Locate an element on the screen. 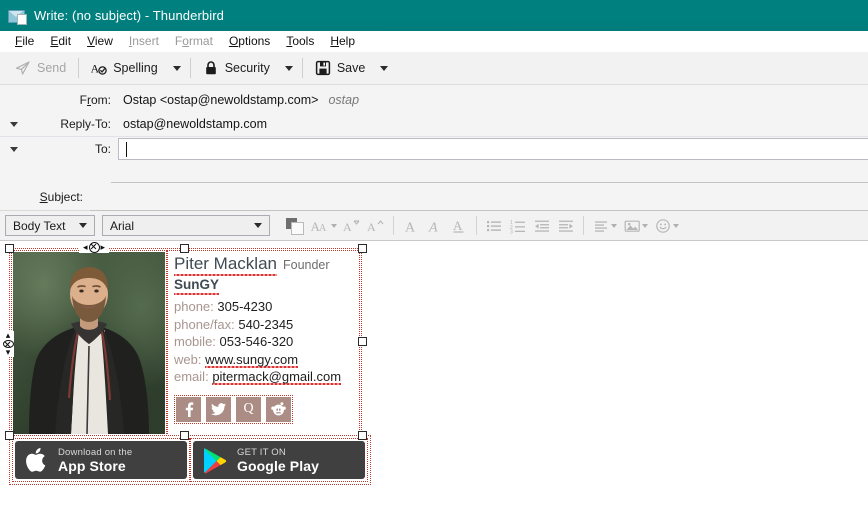  compose-message-icon is located at coordinates (17, 16).